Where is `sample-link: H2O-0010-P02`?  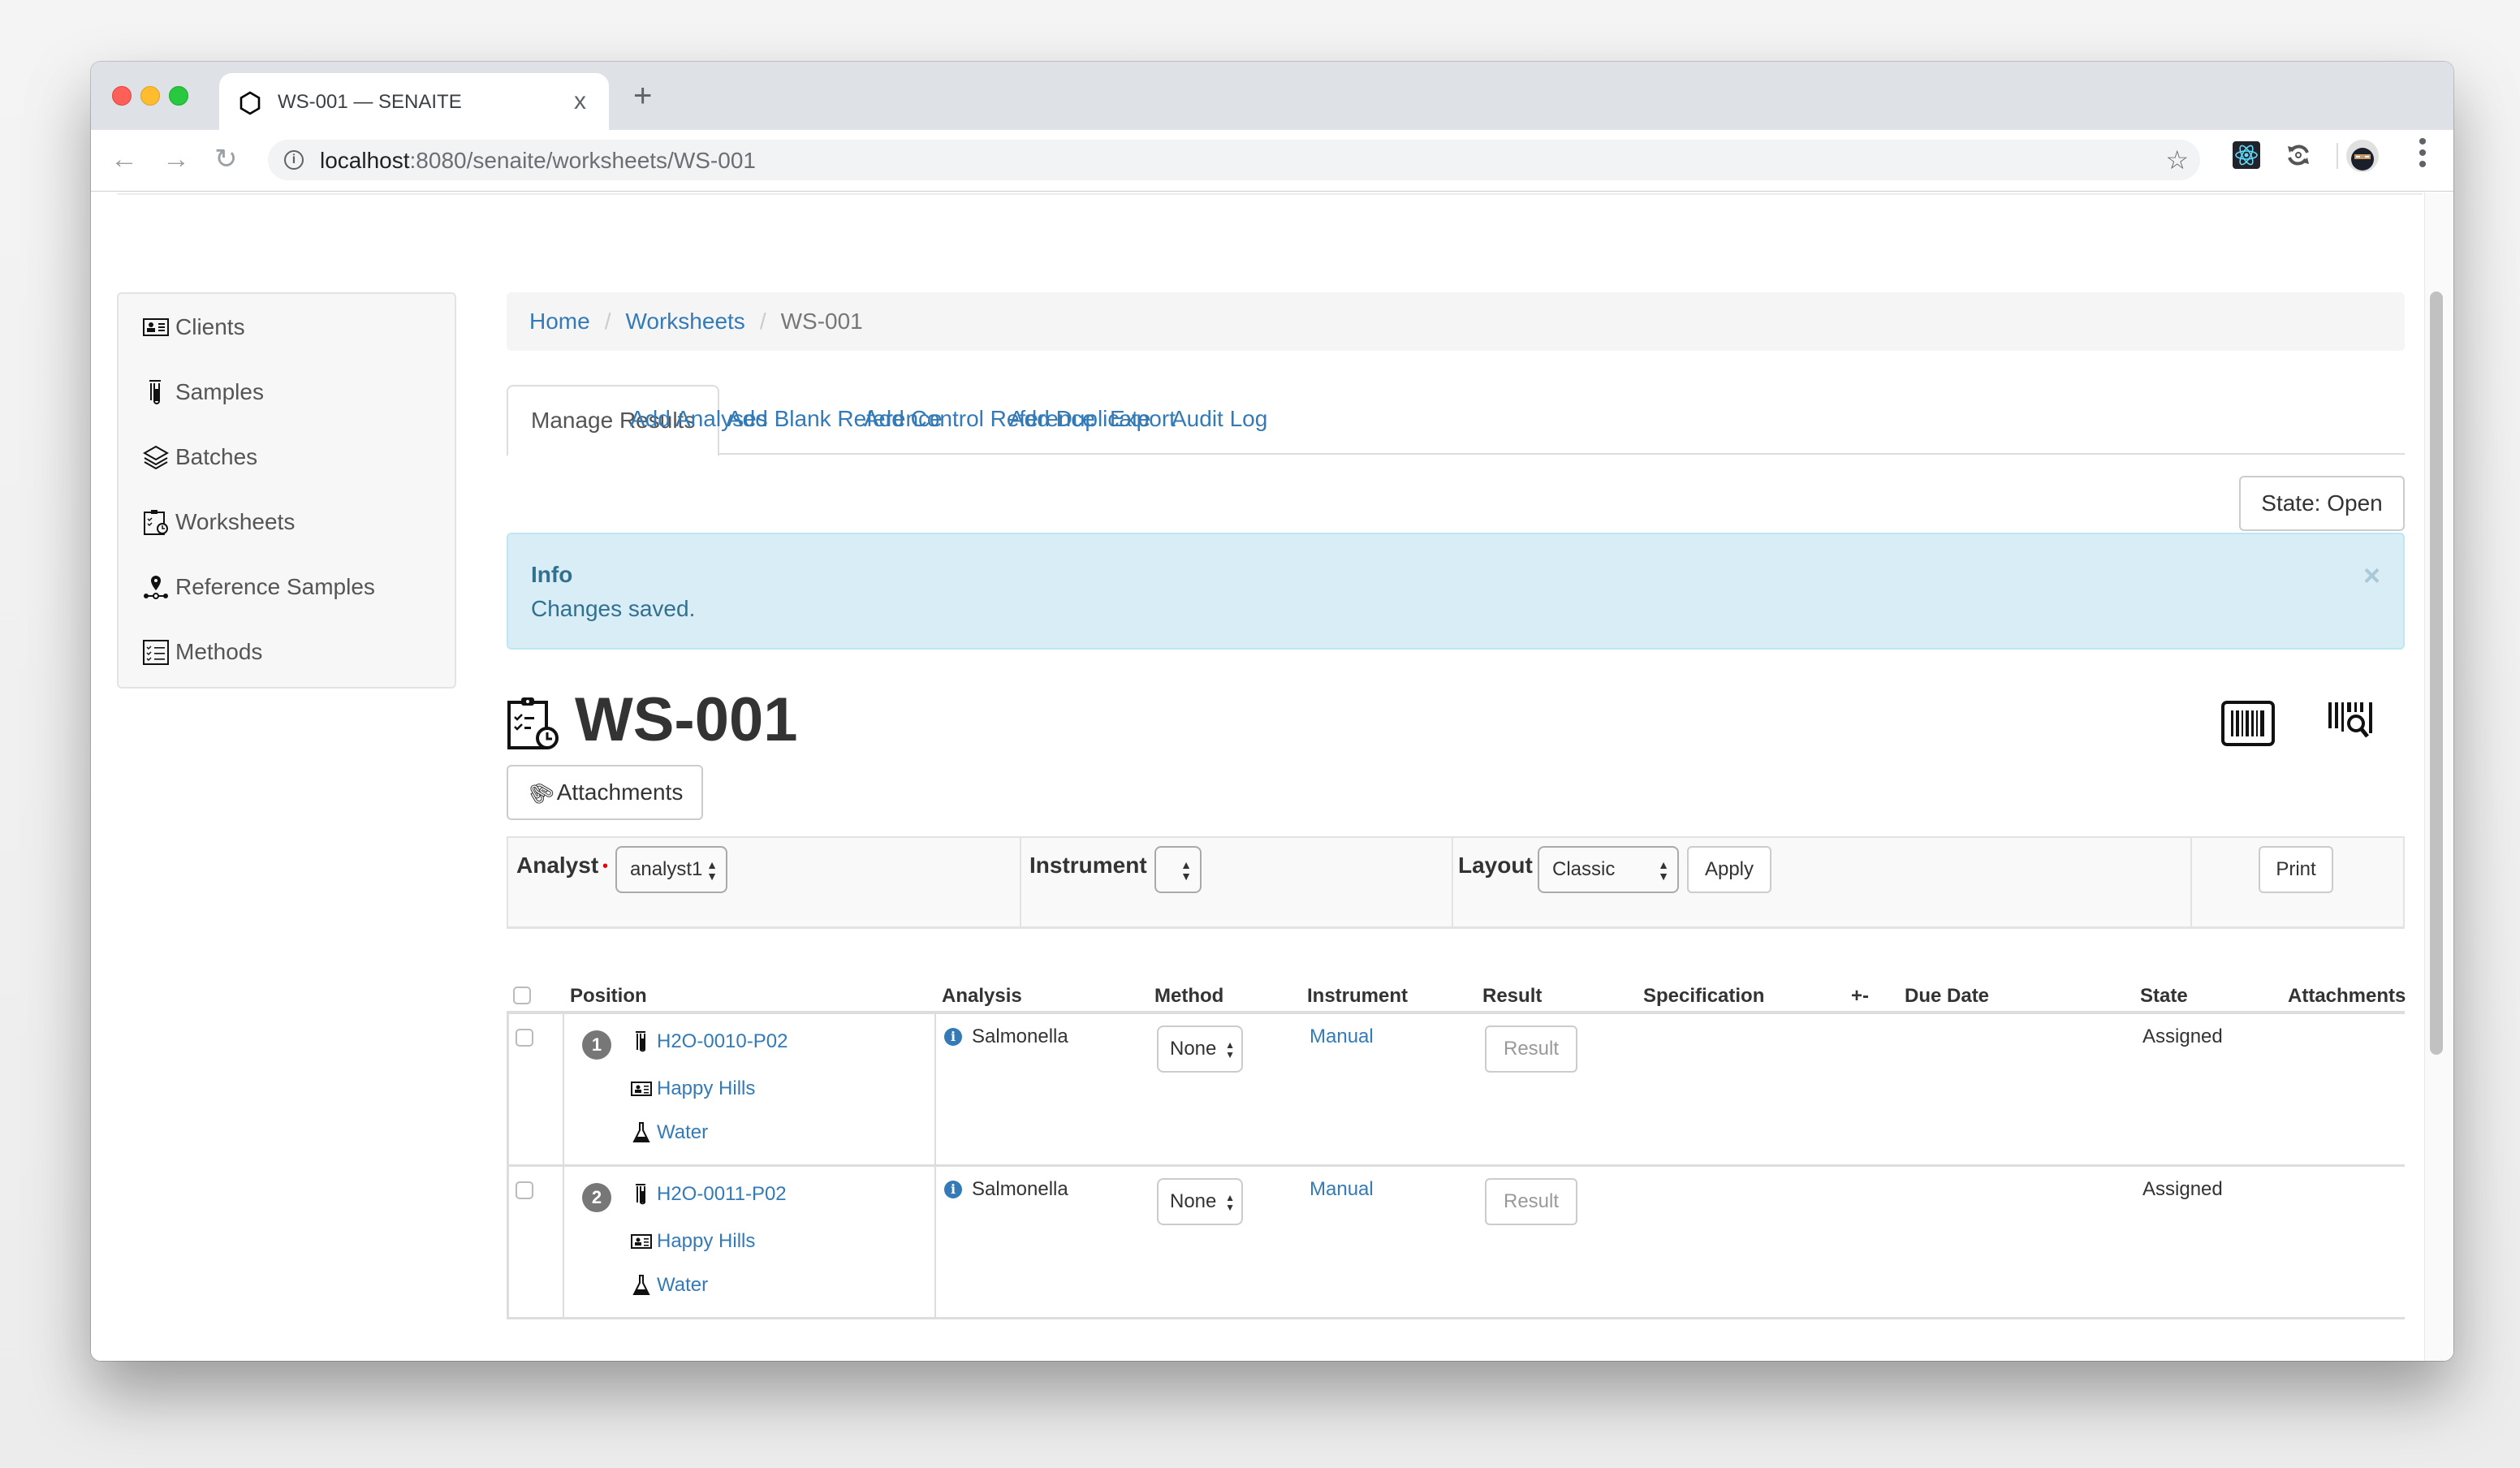
sample-link: H2O-0010-P02 is located at coordinates (710, 1041).